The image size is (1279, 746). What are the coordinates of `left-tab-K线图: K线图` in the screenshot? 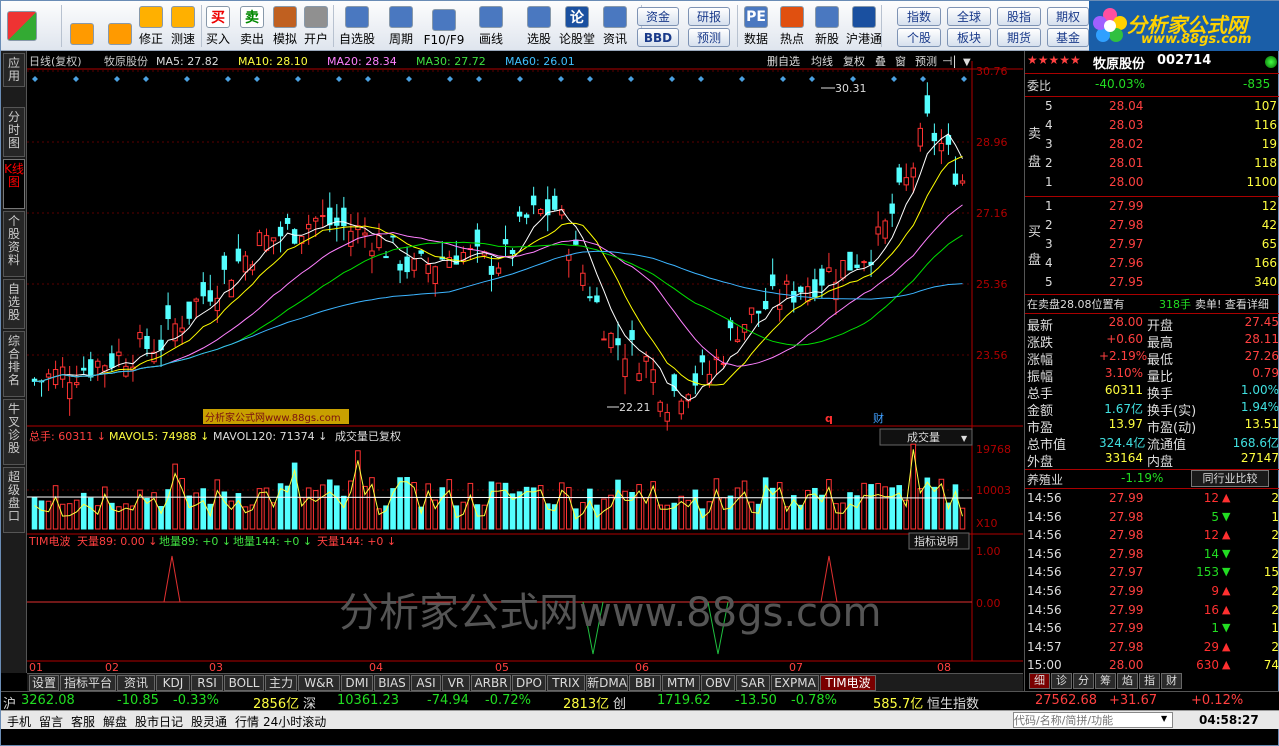 It's located at (14, 184).